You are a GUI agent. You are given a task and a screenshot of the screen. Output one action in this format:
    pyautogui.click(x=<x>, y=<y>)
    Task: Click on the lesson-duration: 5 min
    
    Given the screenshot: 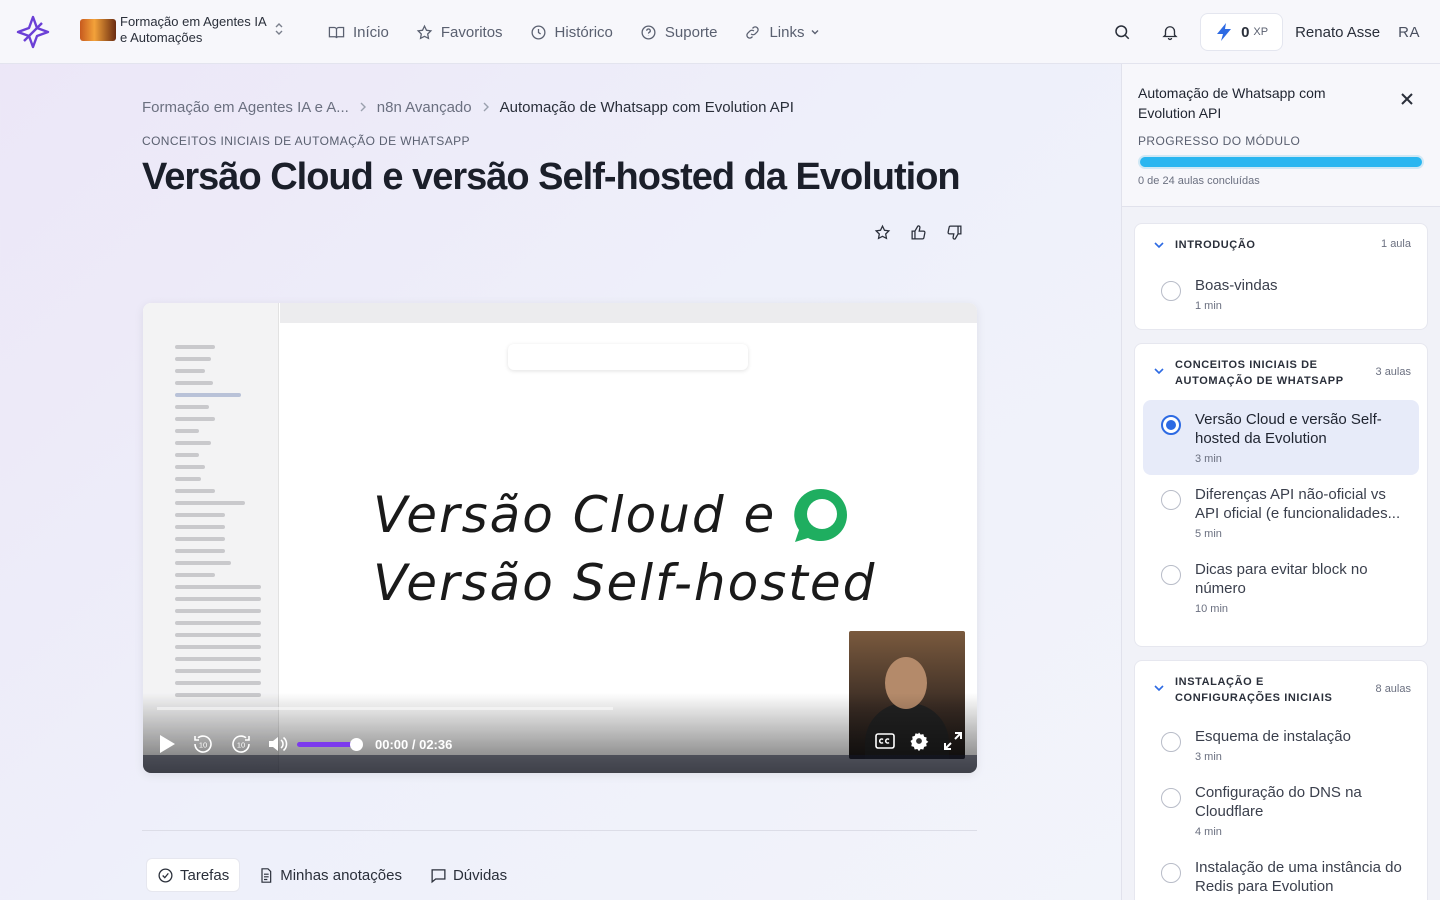 What is the action you would take?
    pyautogui.click(x=1208, y=534)
    